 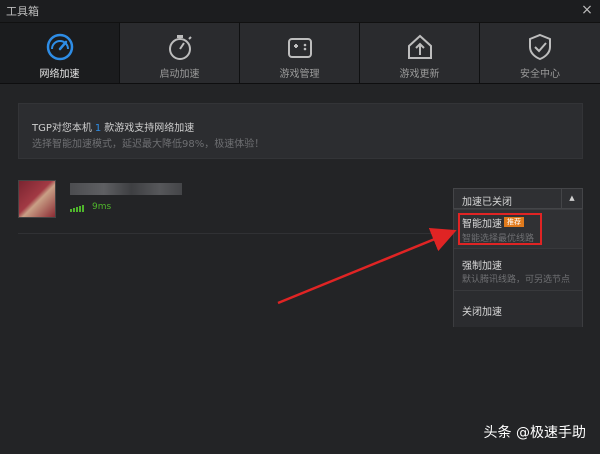 I want to click on gamepad-icon, so click(x=300, y=48).